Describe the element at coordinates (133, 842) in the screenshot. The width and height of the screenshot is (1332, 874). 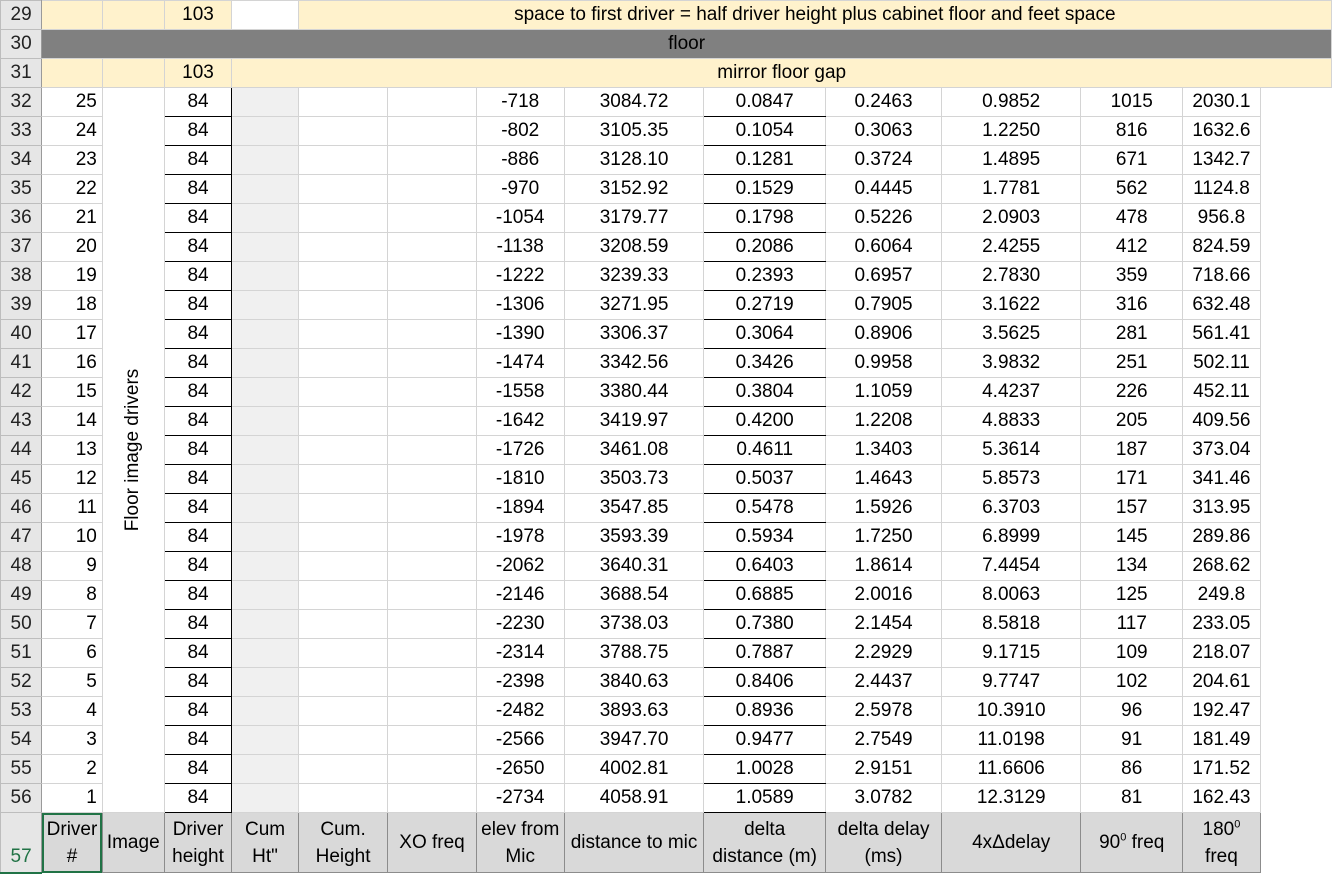
I see `header-image: Image` at that location.